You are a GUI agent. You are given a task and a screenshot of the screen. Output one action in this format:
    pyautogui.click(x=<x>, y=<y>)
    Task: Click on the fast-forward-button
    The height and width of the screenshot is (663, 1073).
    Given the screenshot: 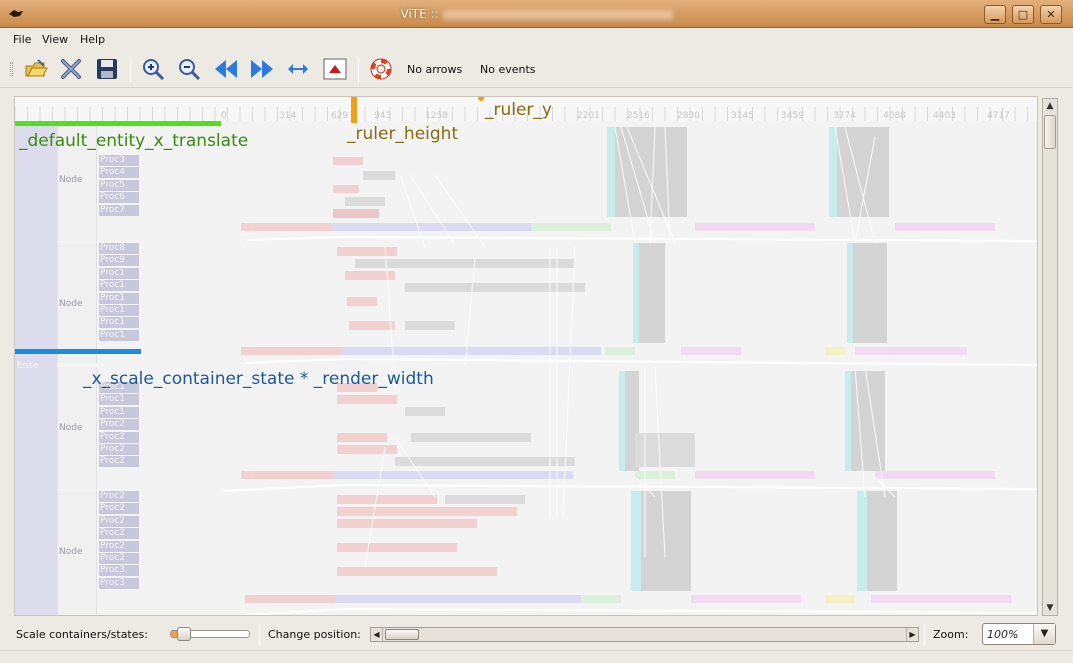 What is the action you would take?
    pyautogui.click(x=262, y=69)
    